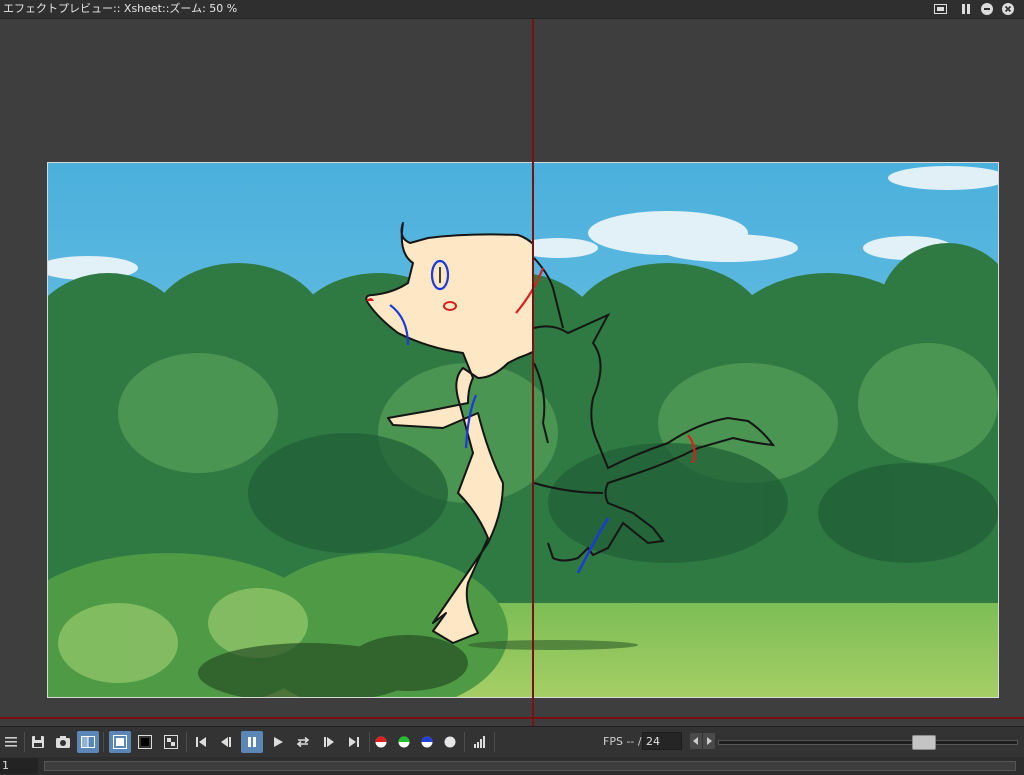  What do you see at coordinates (381, 742) in the screenshot?
I see `red-channel-icon` at bounding box center [381, 742].